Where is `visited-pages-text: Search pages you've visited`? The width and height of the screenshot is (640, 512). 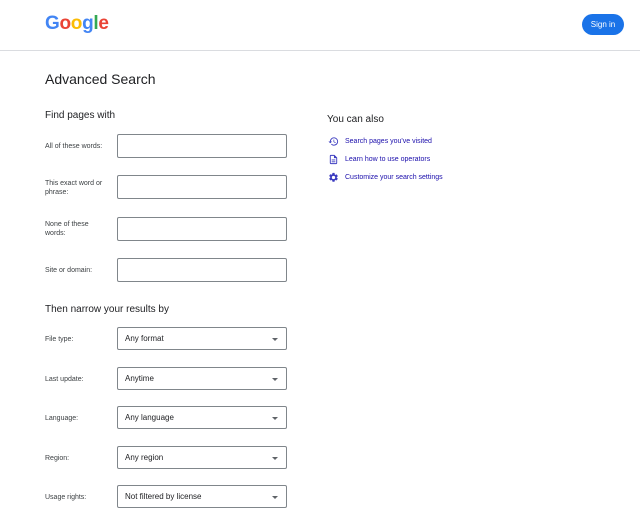 visited-pages-text: Search pages you've visited is located at coordinates (388, 141).